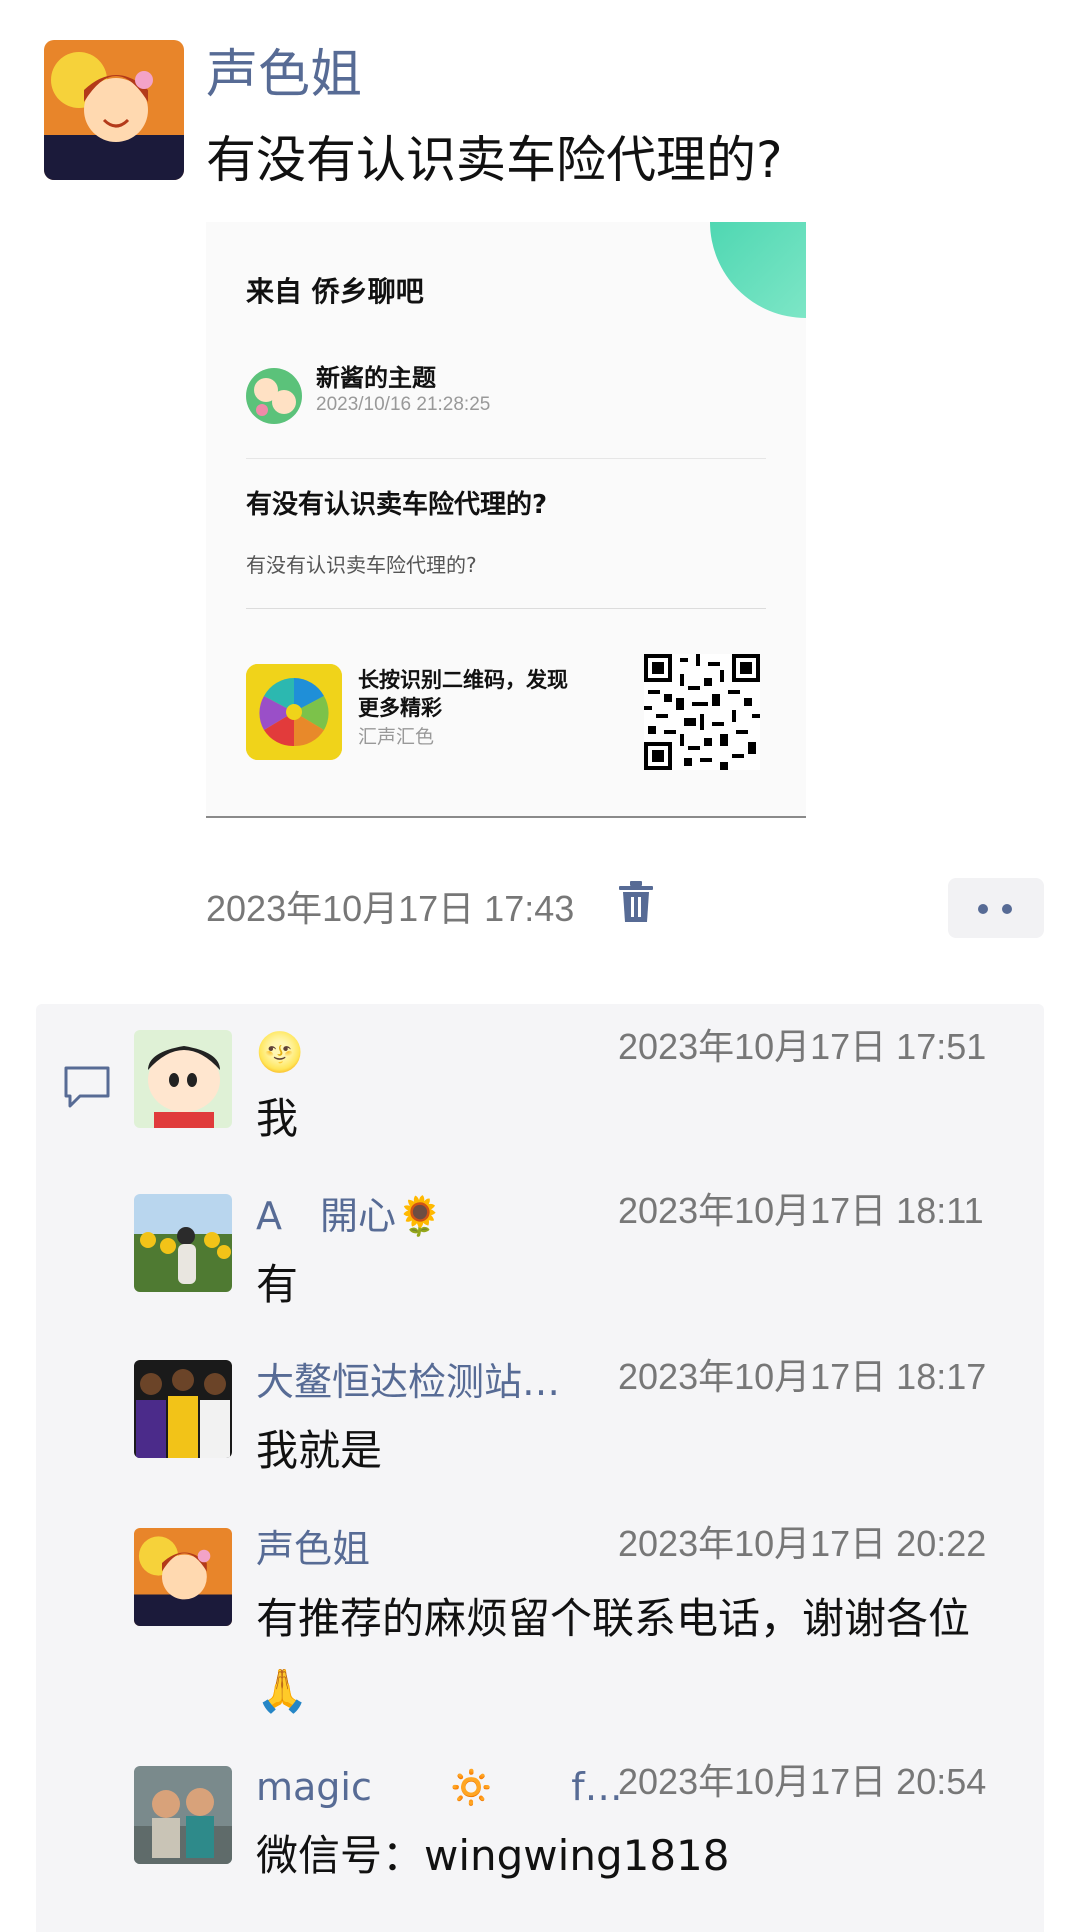  What do you see at coordinates (349, 1216) in the screenshot?
I see `commenter-name: A 開心🌻` at bounding box center [349, 1216].